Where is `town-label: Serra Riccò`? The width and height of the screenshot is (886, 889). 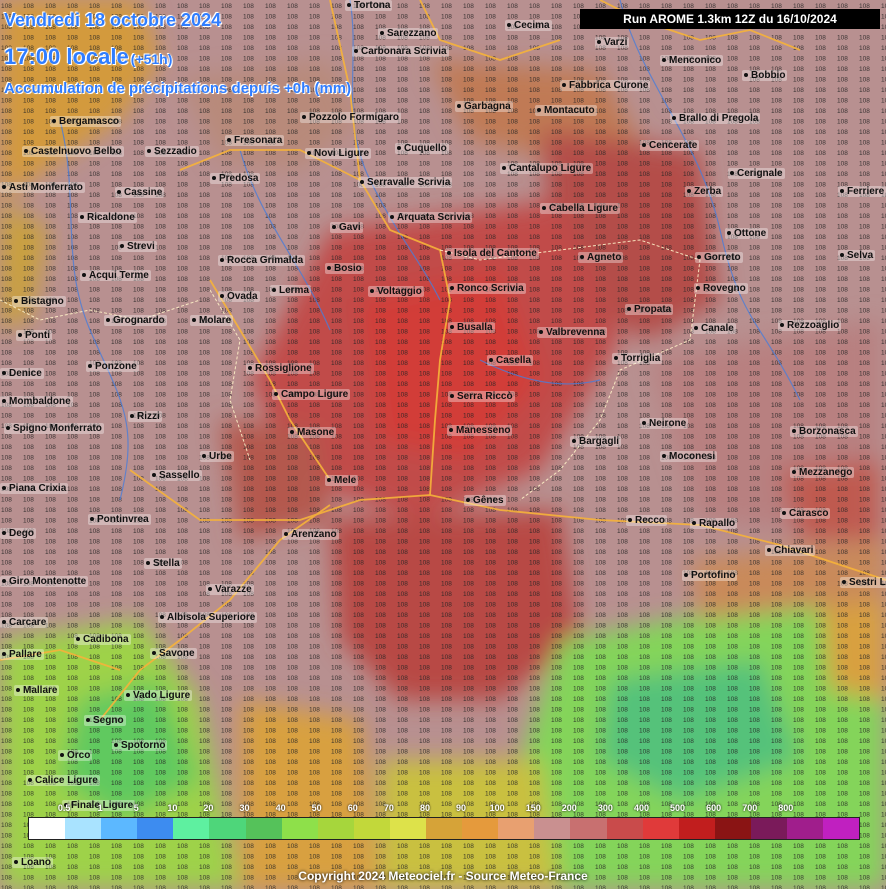
town-label: Serra Riccò is located at coordinates (481, 396).